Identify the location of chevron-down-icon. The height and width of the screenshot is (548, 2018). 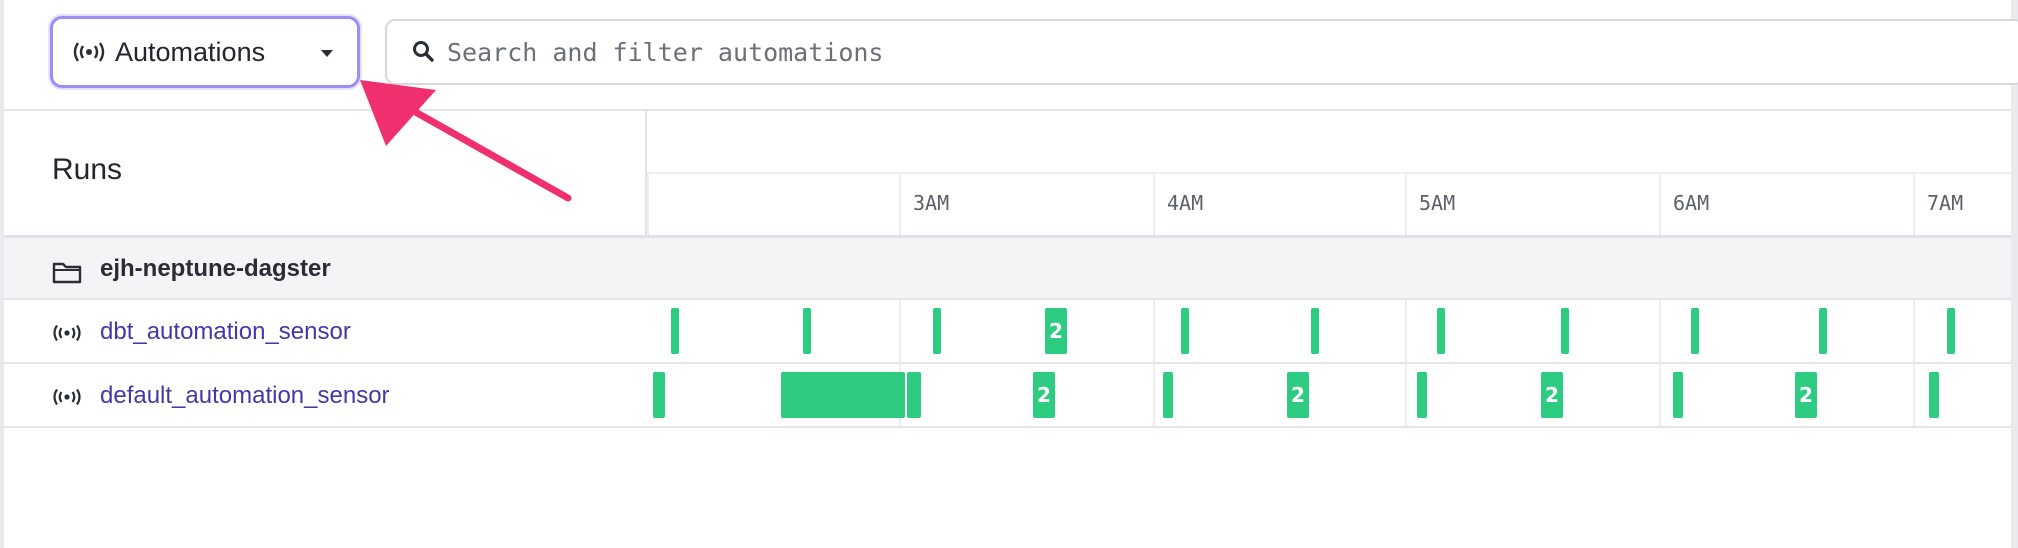
(327, 53).